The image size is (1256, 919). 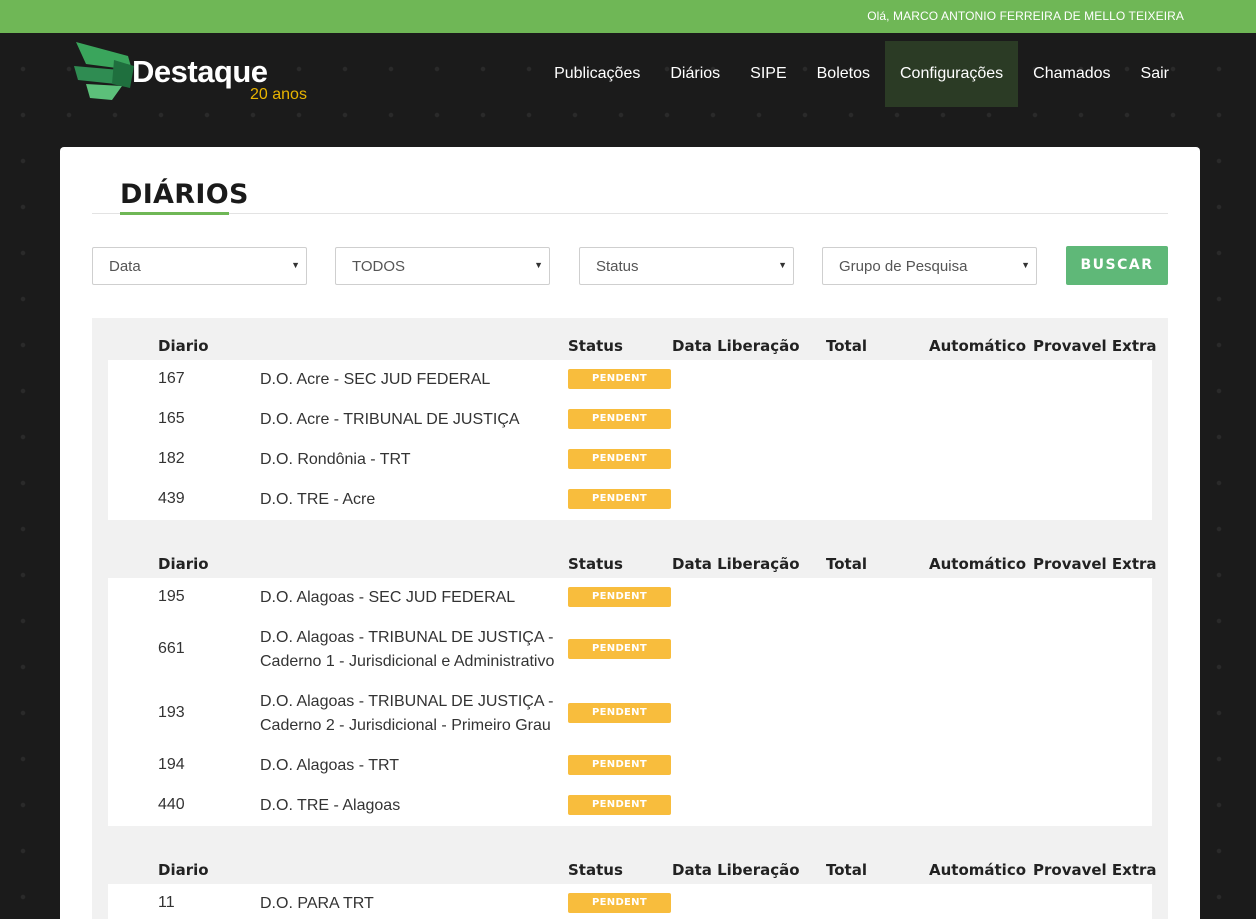 I want to click on nav-sipe: SIPE, so click(x=768, y=74).